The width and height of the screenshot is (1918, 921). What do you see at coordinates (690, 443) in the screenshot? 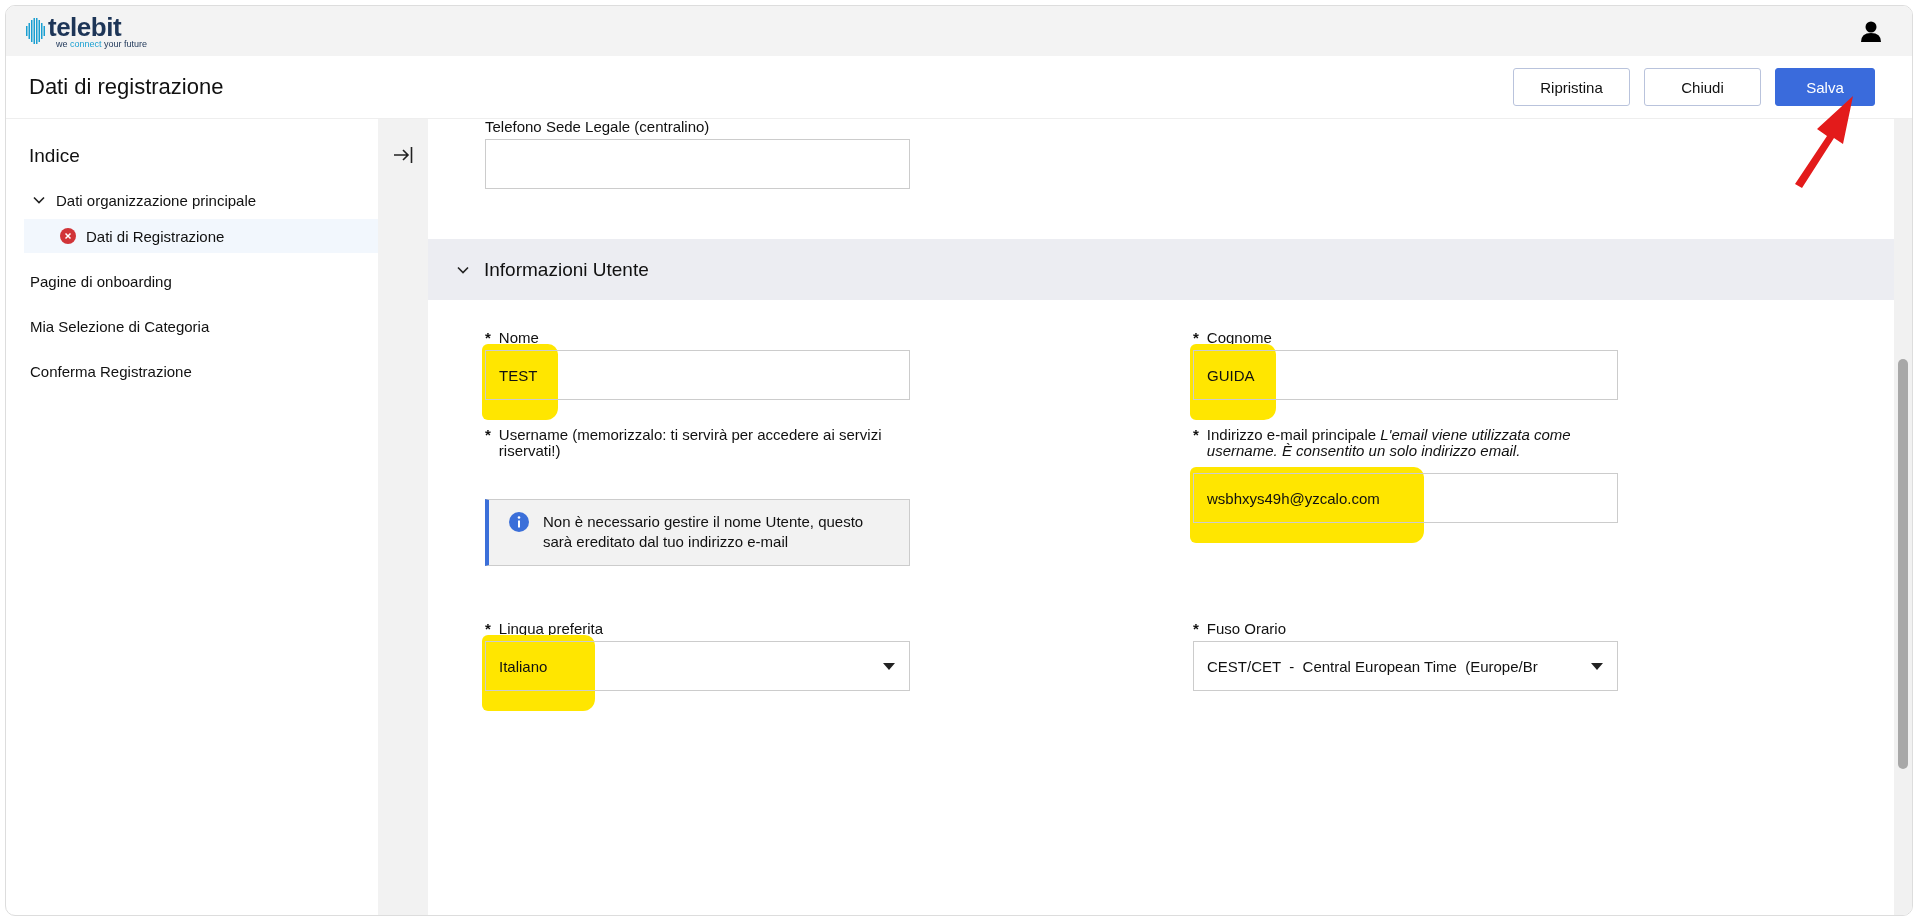
I see `field-label: Username (memorizzalo: ti servirà per accedere ai servizi riservati!)` at bounding box center [690, 443].